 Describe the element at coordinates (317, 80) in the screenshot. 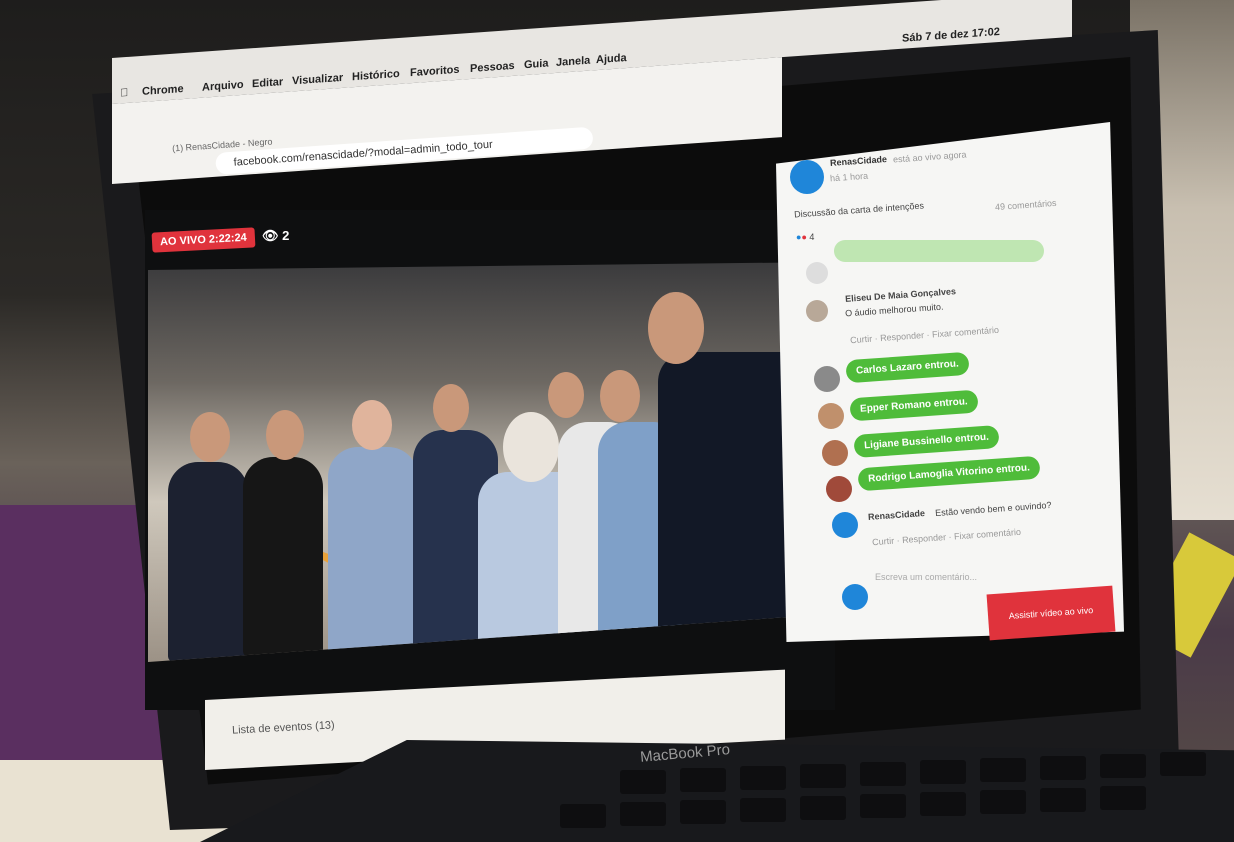

I see `menu-item: Visualizar` at that location.